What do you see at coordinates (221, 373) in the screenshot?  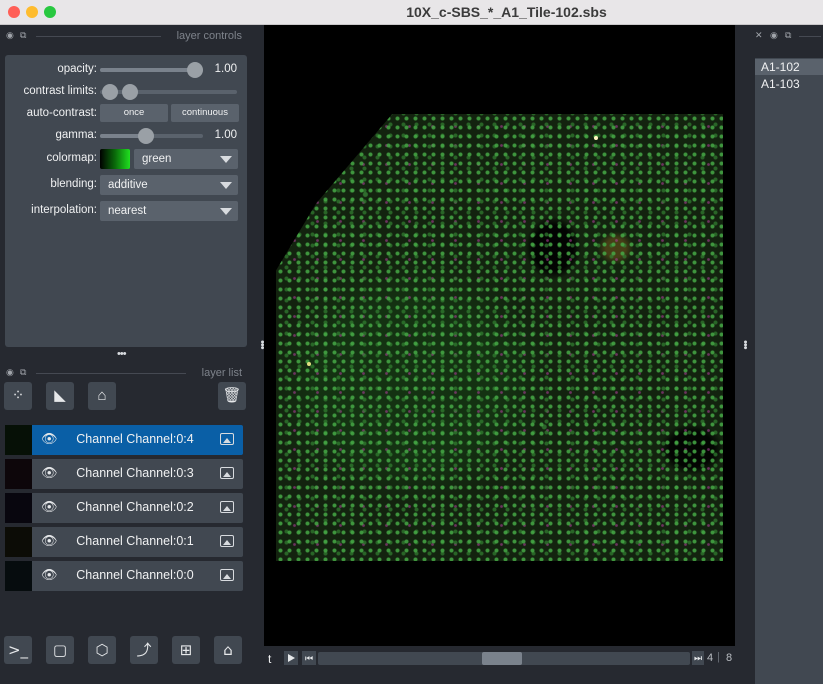 I see `layer-list-title: layer list` at bounding box center [221, 373].